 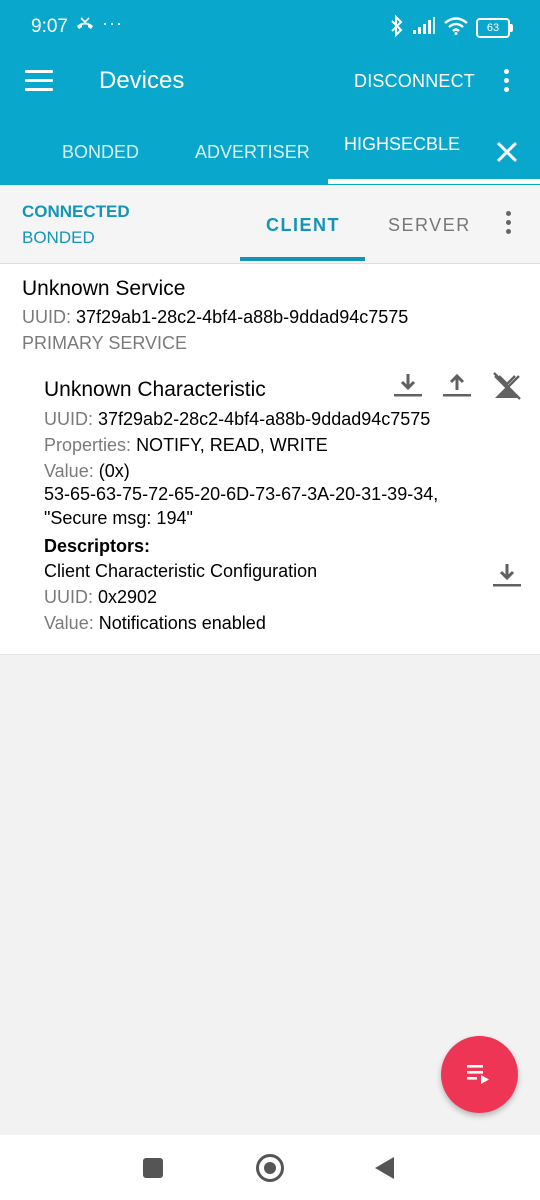 What do you see at coordinates (46, 317) in the screenshot?
I see `service-uuid-label: UUID:` at bounding box center [46, 317].